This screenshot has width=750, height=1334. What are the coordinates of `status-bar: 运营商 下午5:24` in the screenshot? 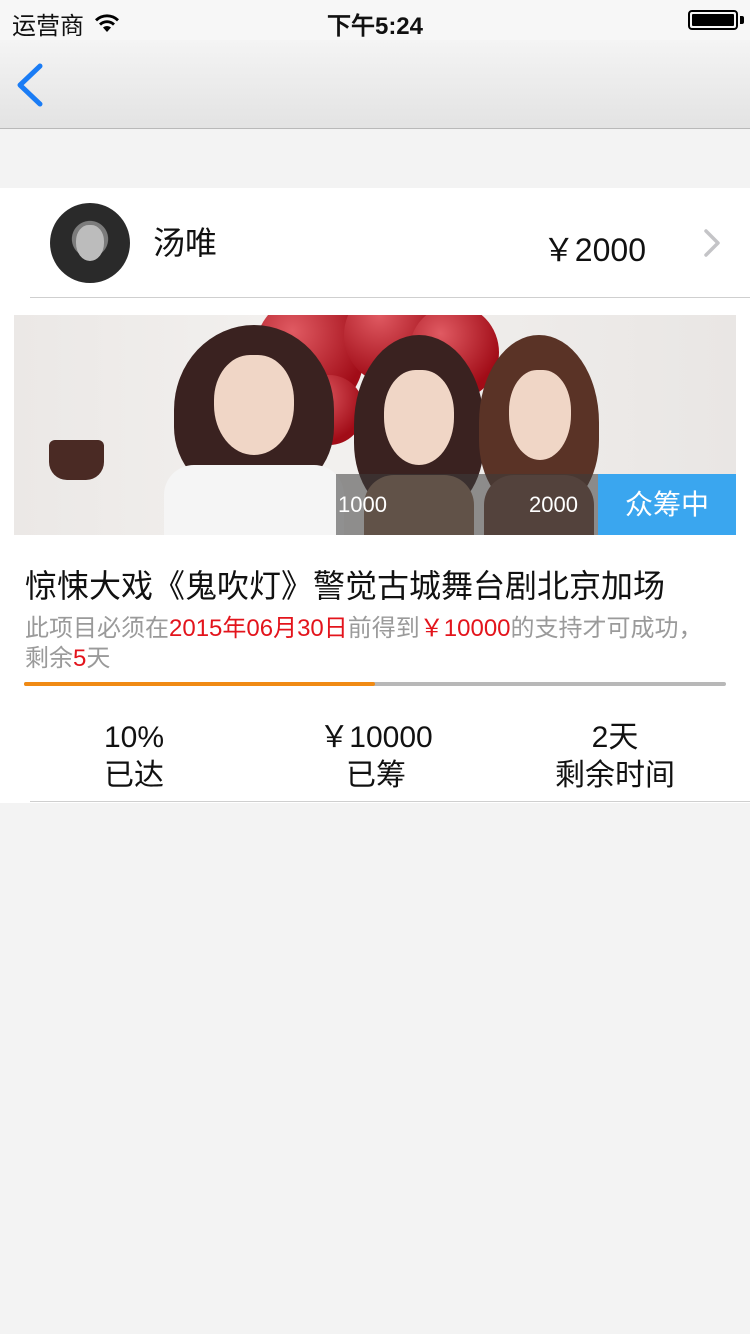 It's located at (375, 20).